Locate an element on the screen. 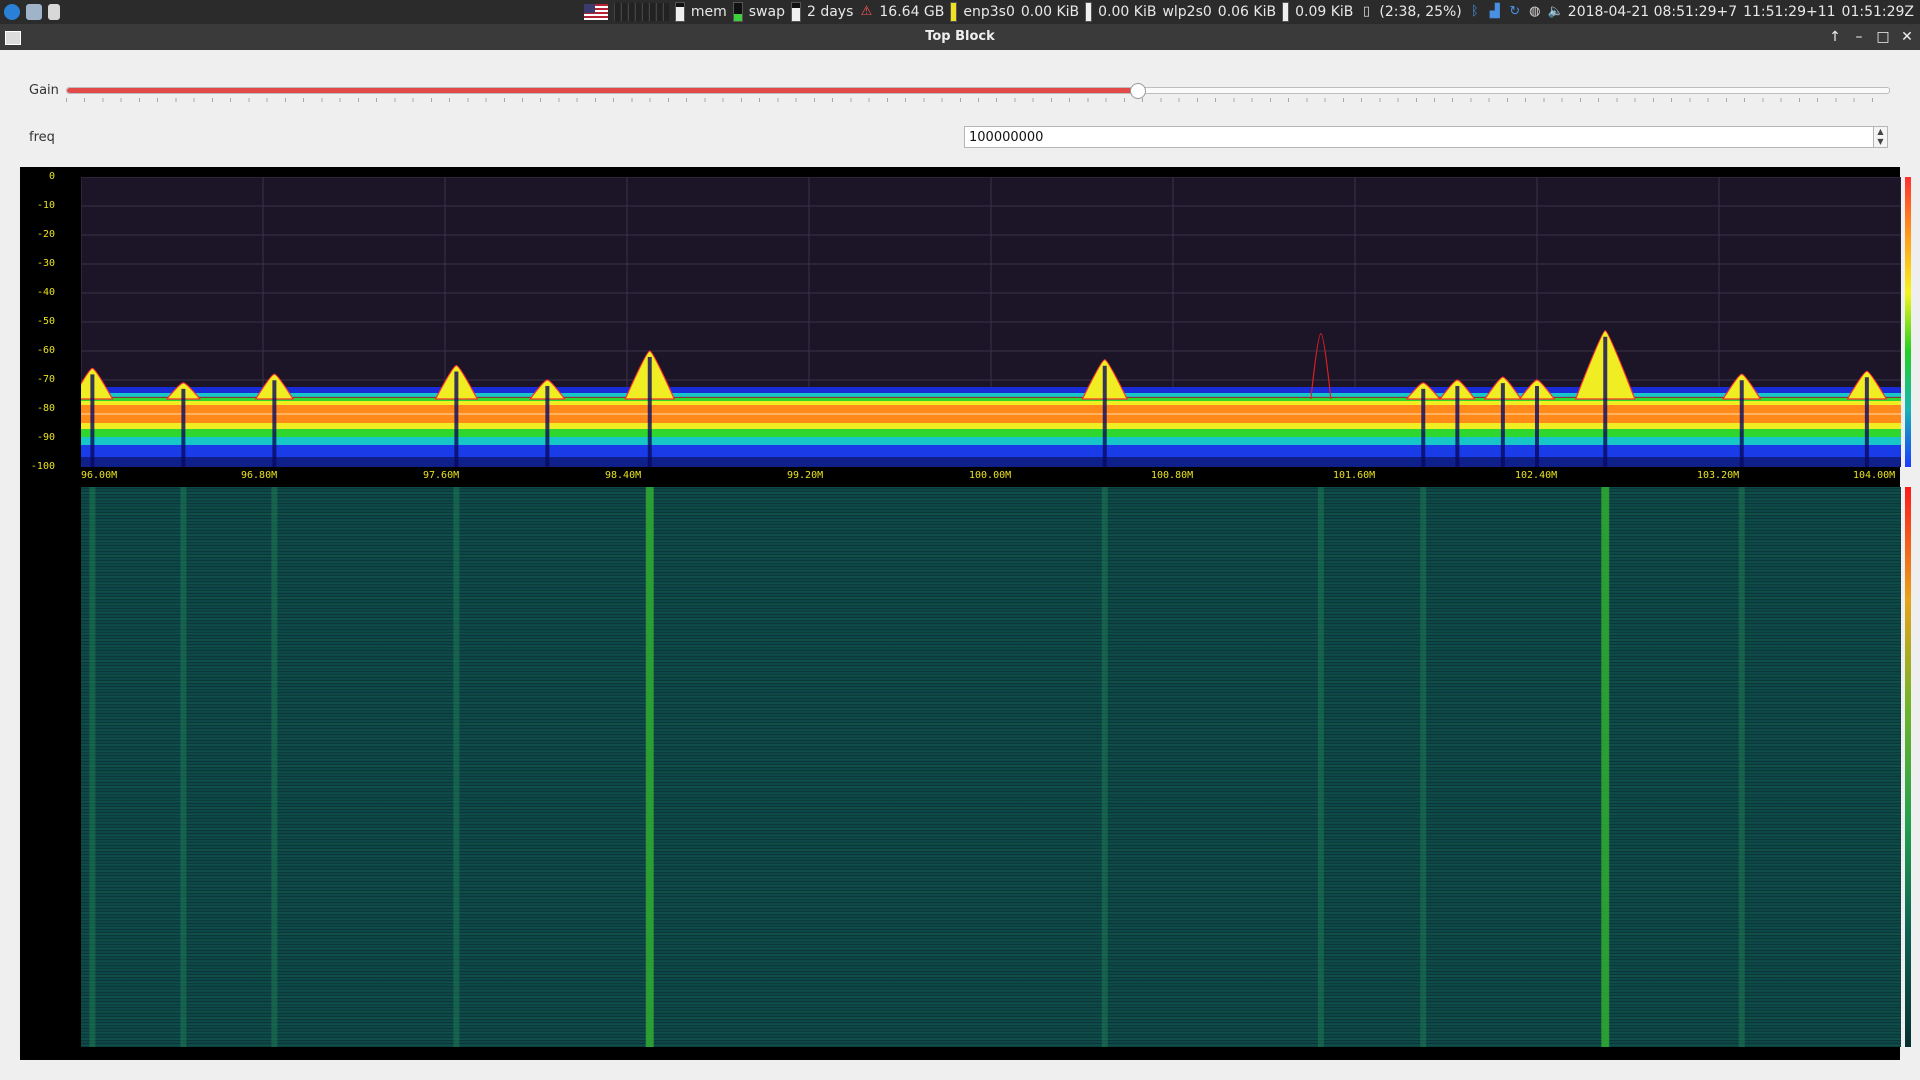 The width and height of the screenshot is (1920, 1080). gain-slider is located at coordinates (978, 91).